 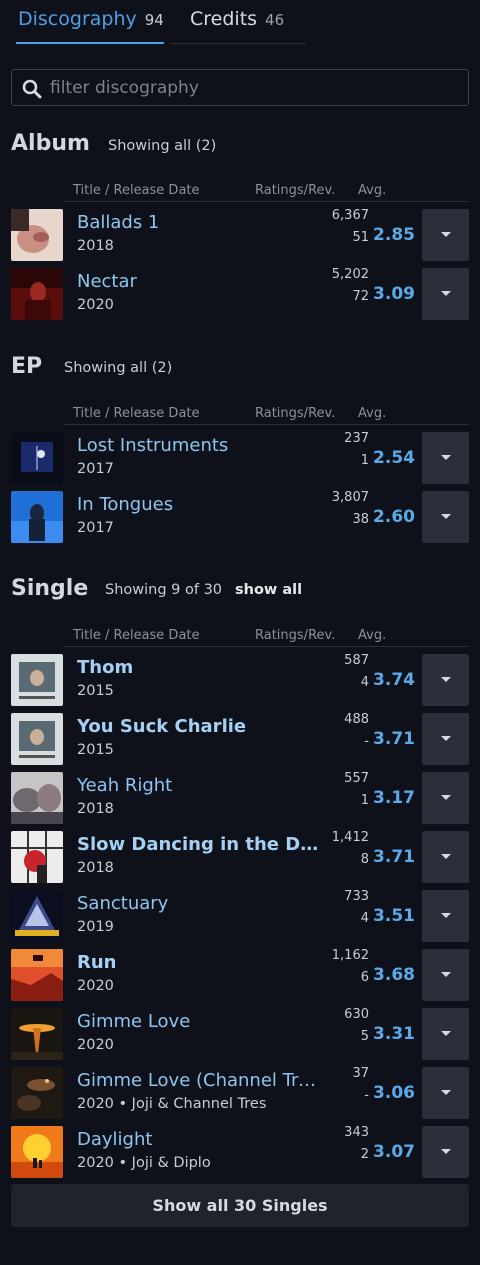 I want to click on average-rating: 3.09, so click(x=394, y=294).